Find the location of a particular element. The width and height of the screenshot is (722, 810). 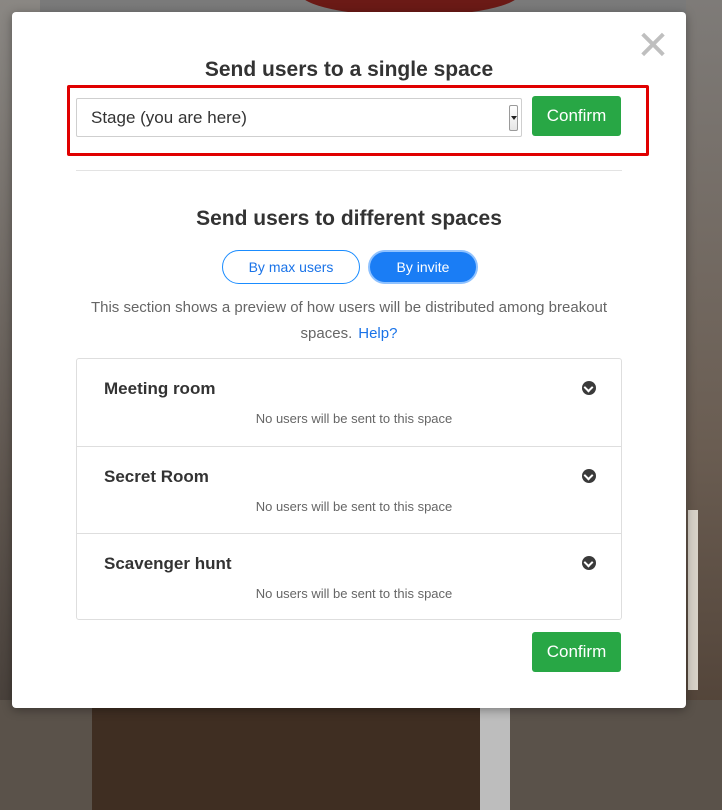

help-link: Help? is located at coordinates (377, 333).